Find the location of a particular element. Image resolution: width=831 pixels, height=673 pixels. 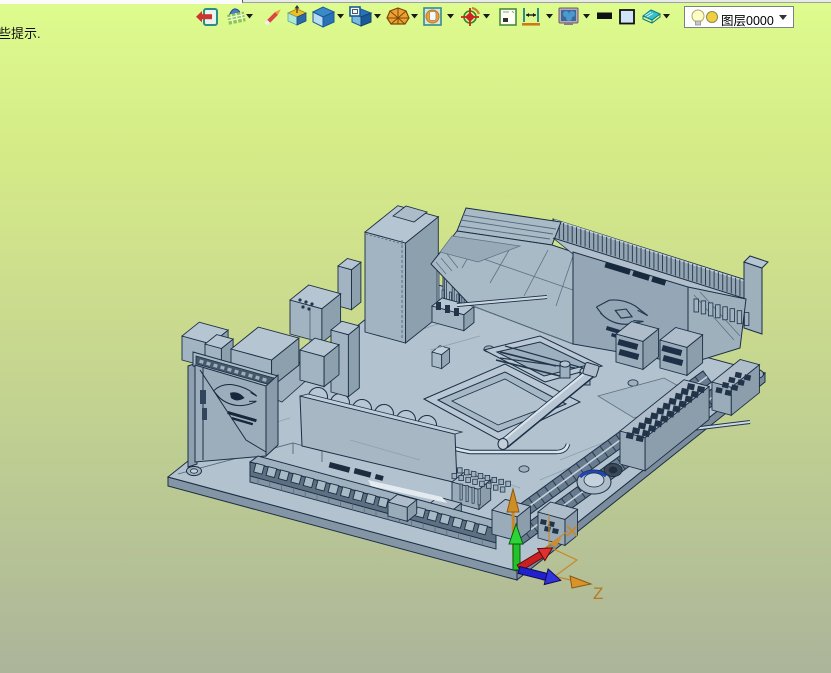

svg-text: Z is located at coordinates (598, 593).